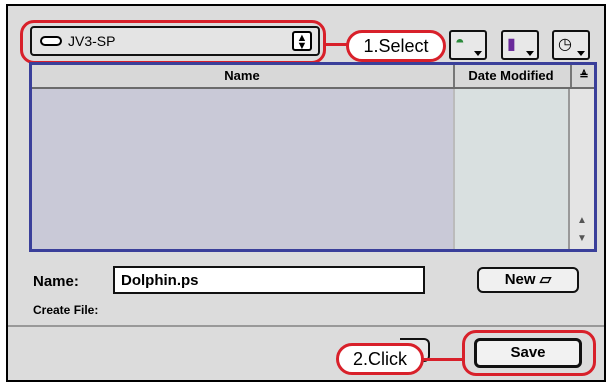  Describe the element at coordinates (51, 41) in the screenshot. I see `disk-icon` at that location.